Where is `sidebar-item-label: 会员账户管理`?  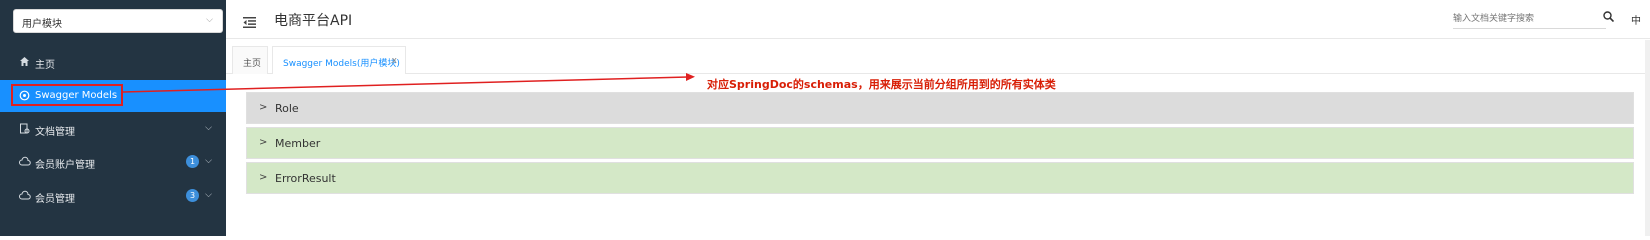 sidebar-item-label: 会员账户管理 is located at coordinates (65, 165).